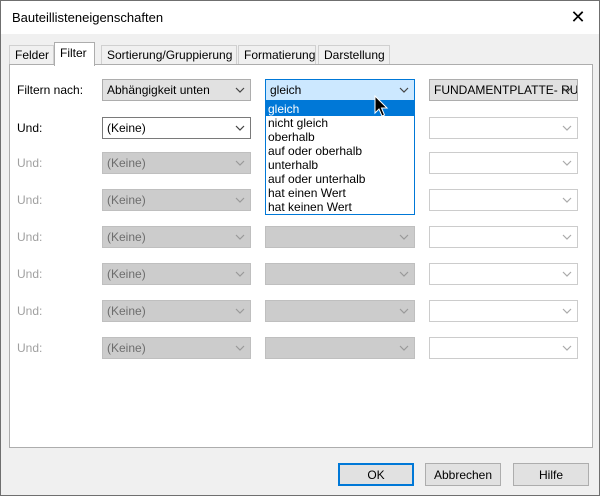  Describe the element at coordinates (88, 17) in the screenshot. I see `window-title: Bauteillisteneigenschaften` at that location.